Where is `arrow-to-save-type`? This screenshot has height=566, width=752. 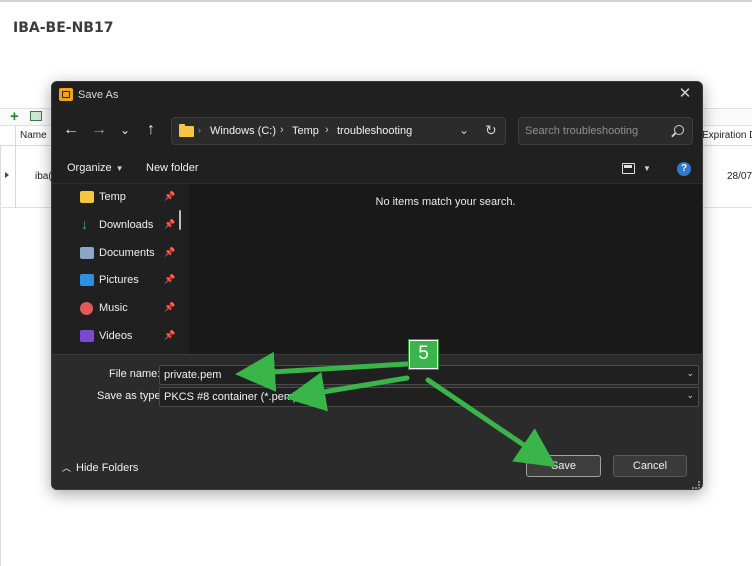
arrow-to-save-type is located at coordinates (347, 391).